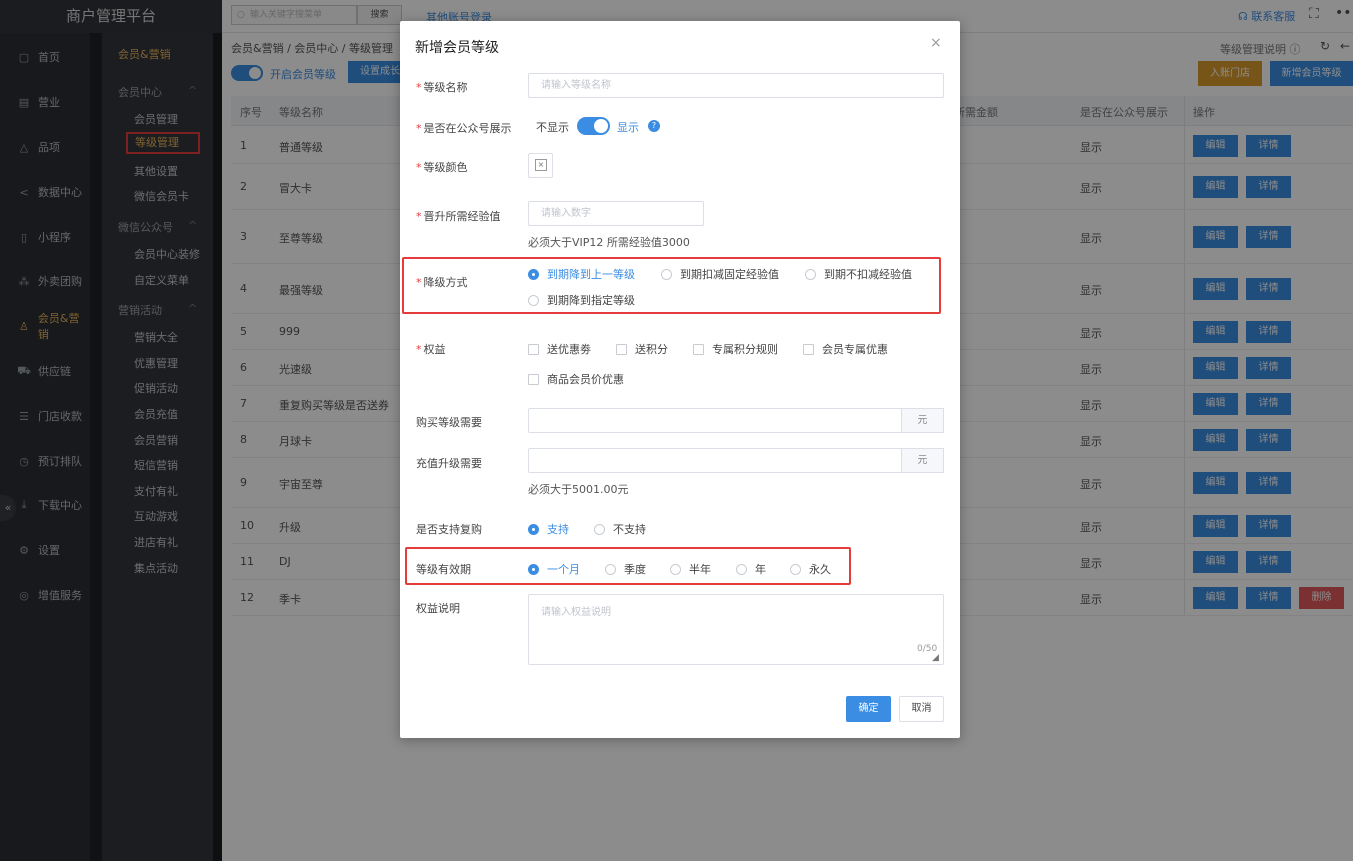 The height and width of the screenshot is (861, 1353). I want to click on level-name-label: * 等级名称, so click(442, 87).